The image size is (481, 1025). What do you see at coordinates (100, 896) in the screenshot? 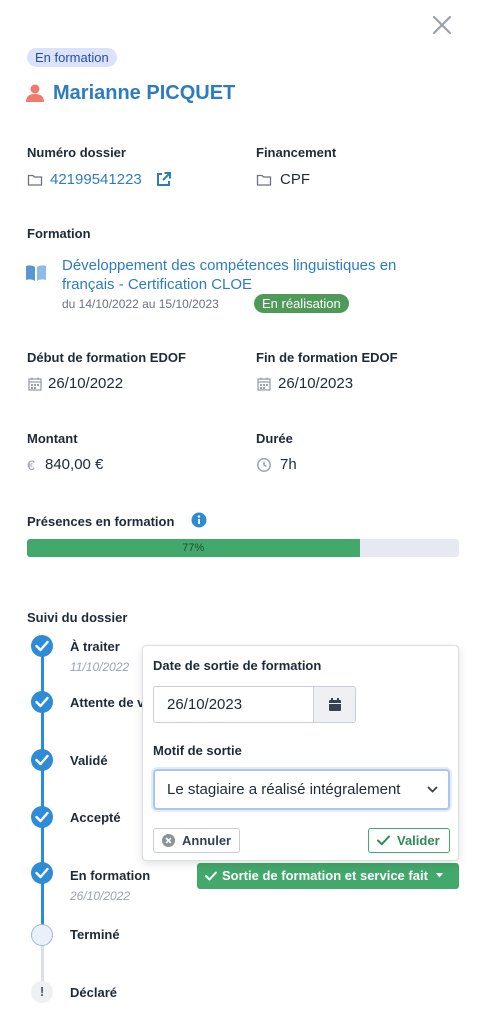
I see `step-en-formation-date: 26/10/2022` at bounding box center [100, 896].